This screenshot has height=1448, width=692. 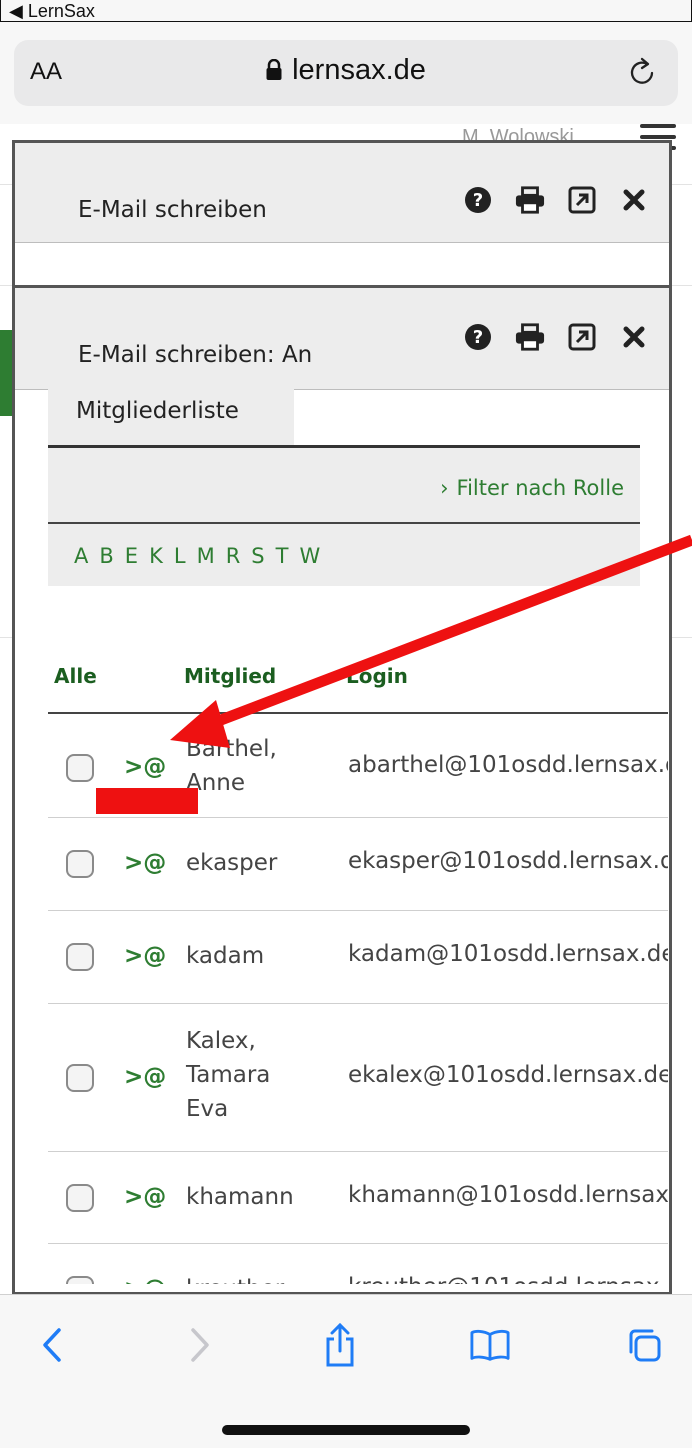 What do you see at coordinates (231, 766) in the screenshot?
I see `member-name: Barthel, Anne` at bounding box center [231, 766].